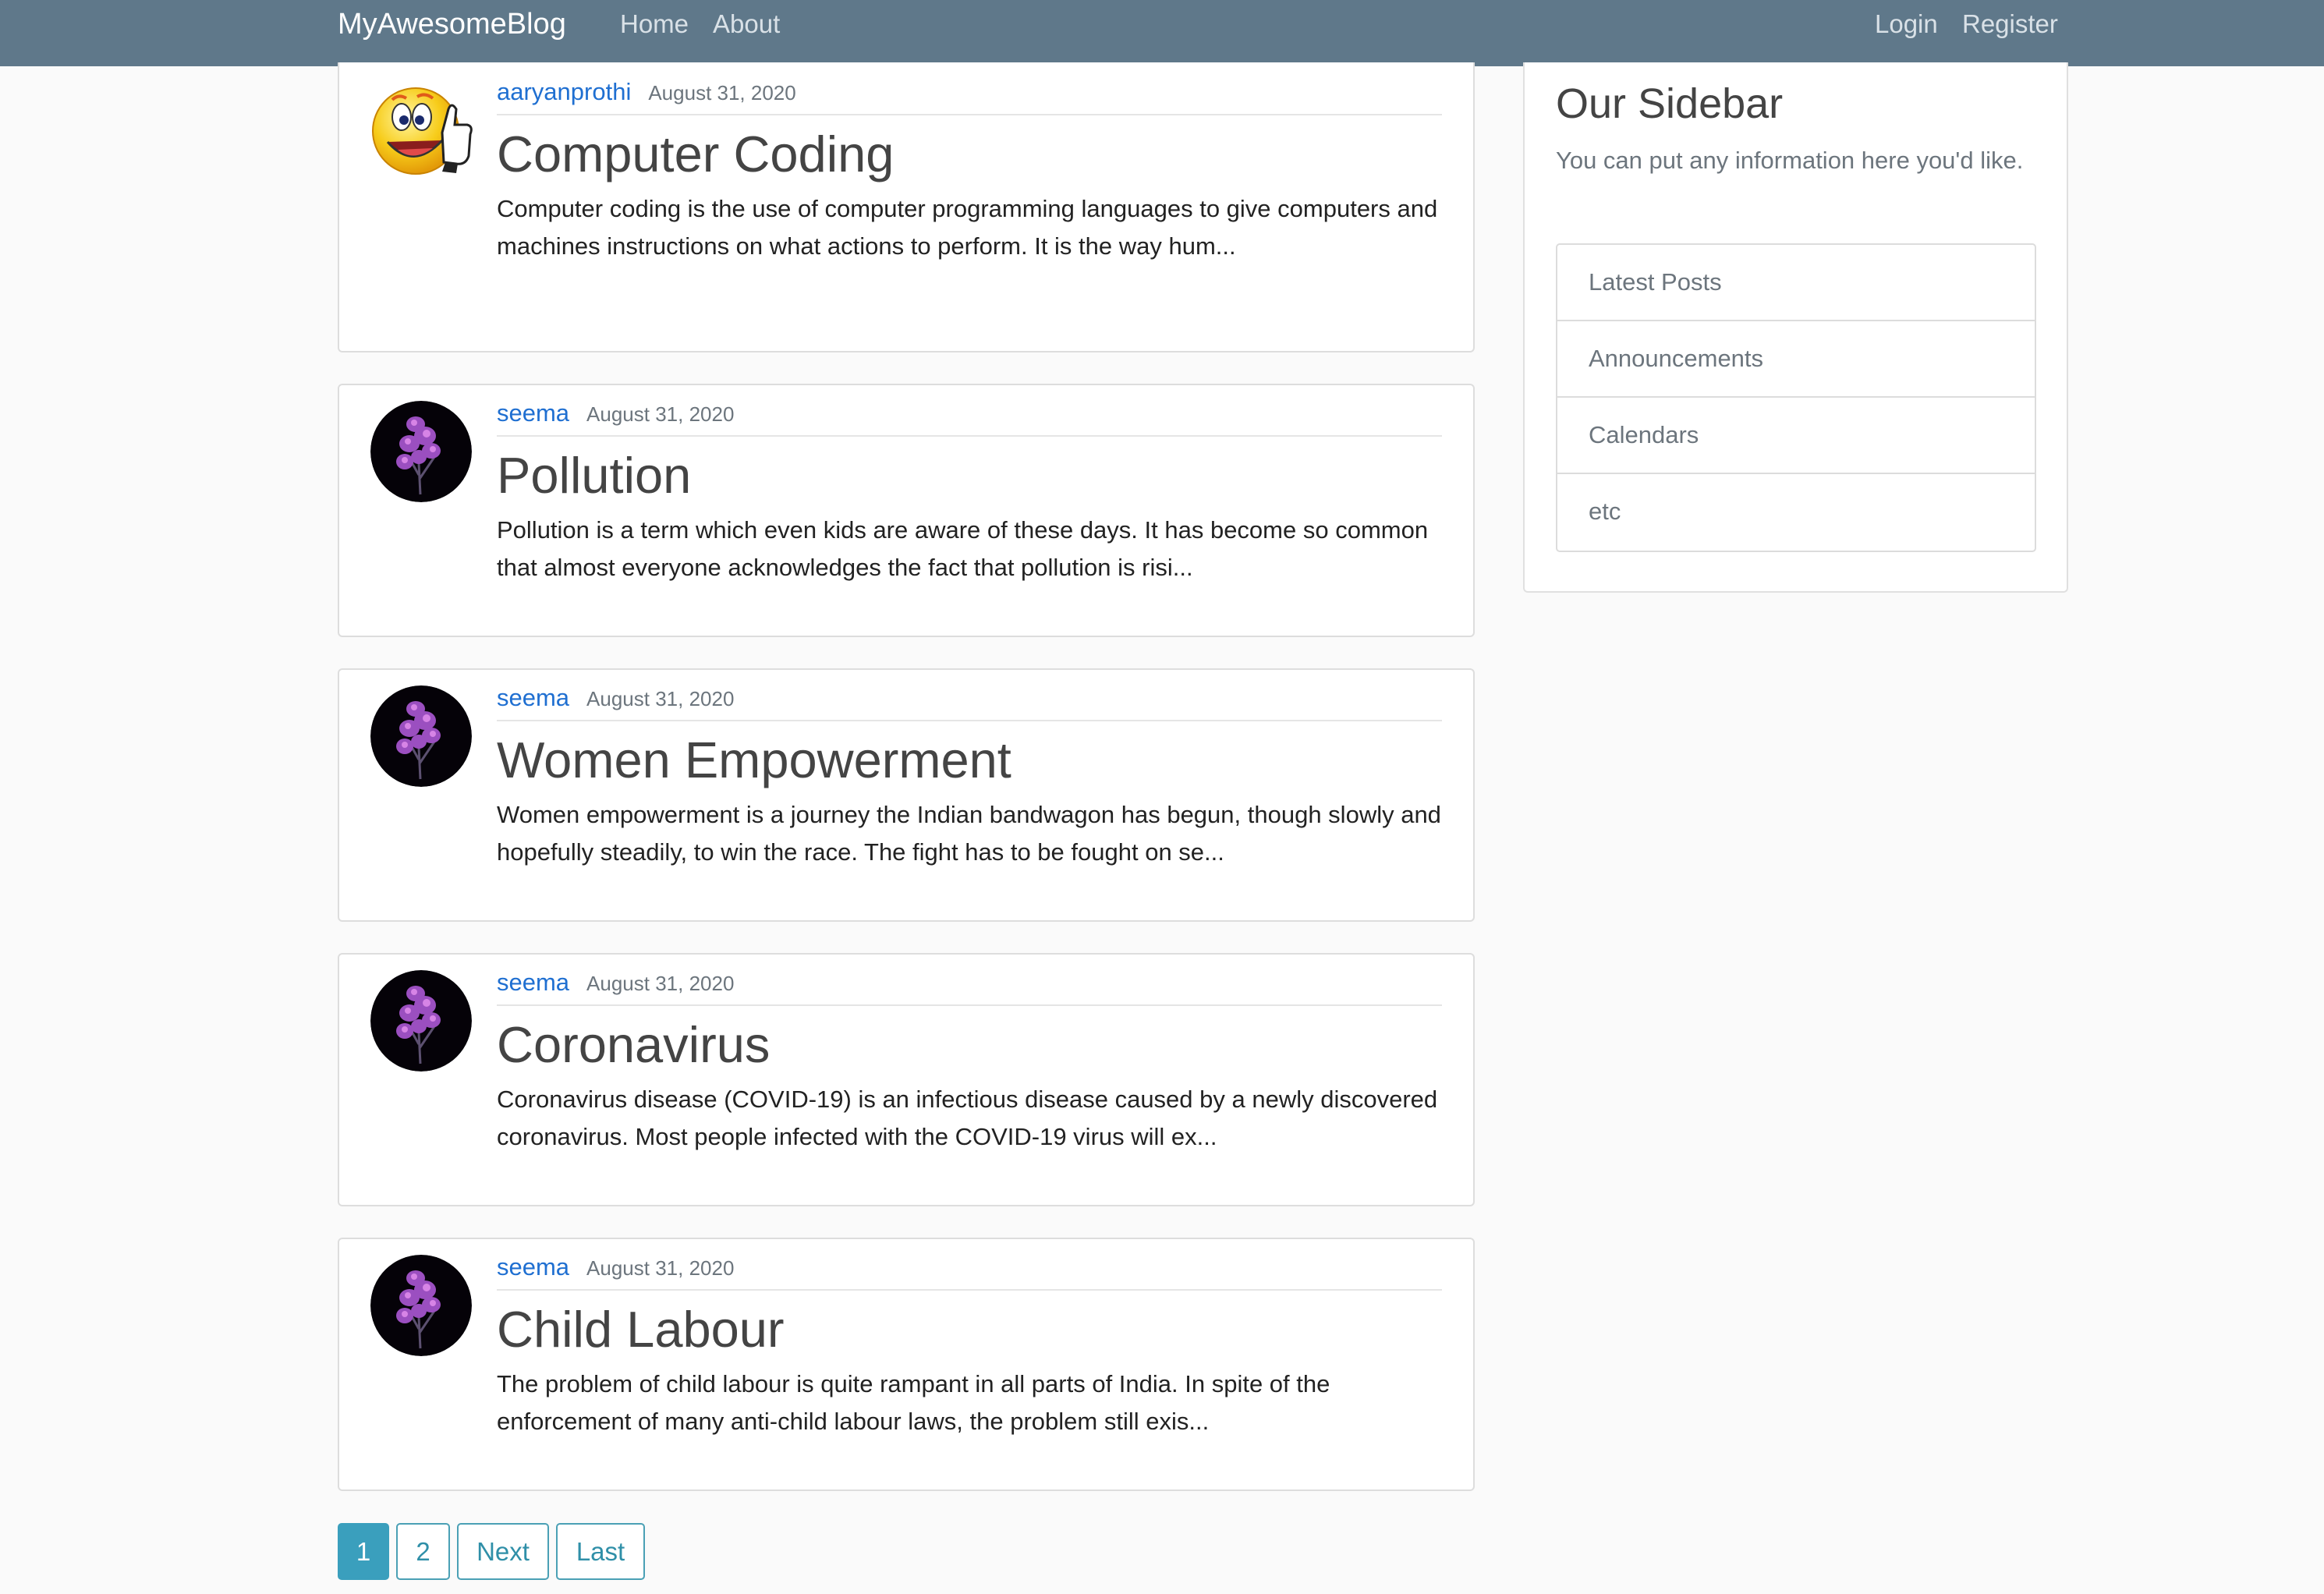  What do you see at coordinates (969, 760) in the screenshot?
I see `post-title-link: Women Empowerment` at bounding box center [969, 760].